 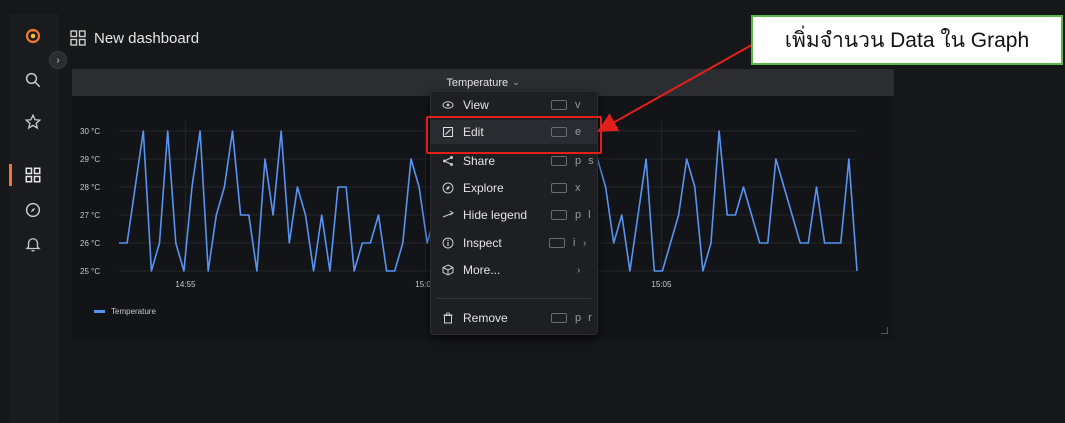 What do you see at coordinates (58, 60) in the screenshot?
I see `sidebar-expand-button: ›` at bounding box center [58, 60].